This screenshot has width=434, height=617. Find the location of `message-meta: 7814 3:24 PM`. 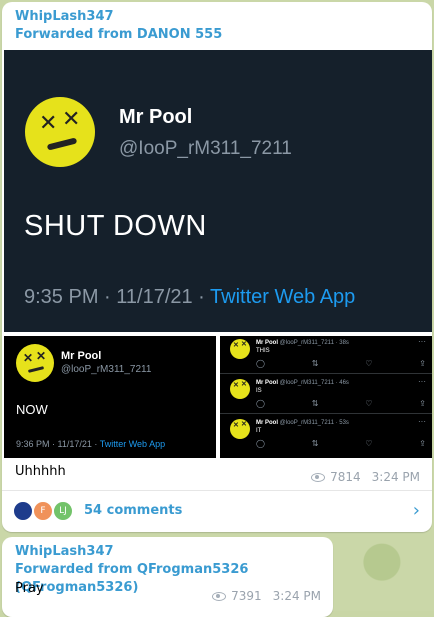

message-meta: 7814 3:24 PM is located at coordinates (365, 477).